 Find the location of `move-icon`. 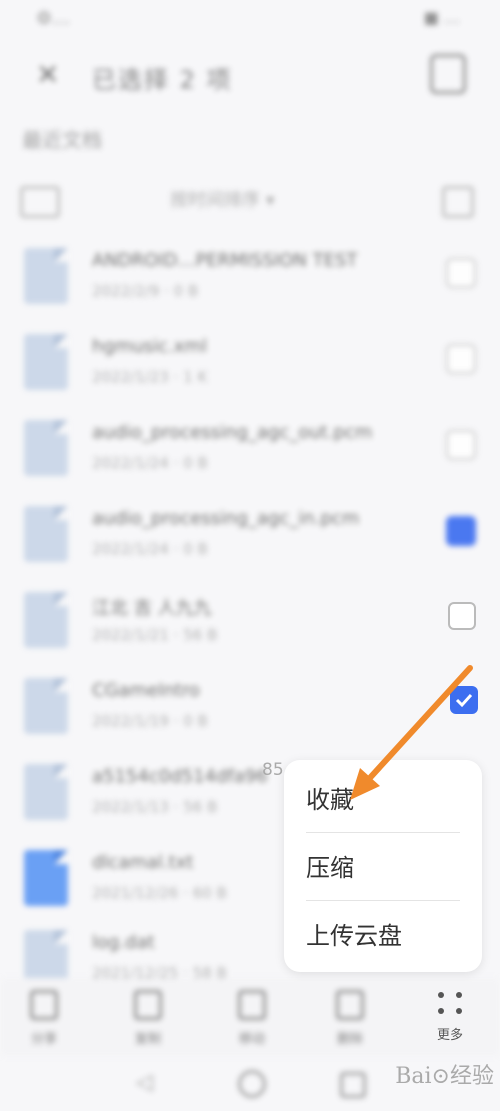

move-icon is located at coordinates (252, 1005).